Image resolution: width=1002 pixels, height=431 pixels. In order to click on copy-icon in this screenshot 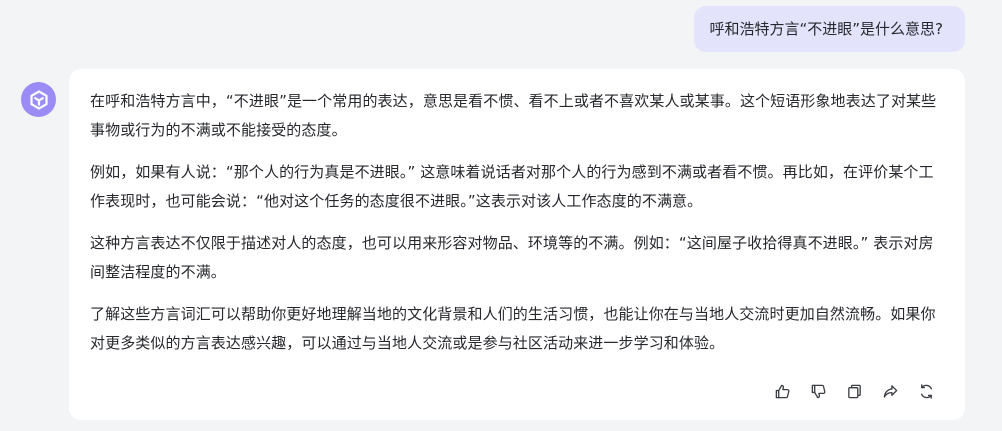, I will do `click(854, 391)`.